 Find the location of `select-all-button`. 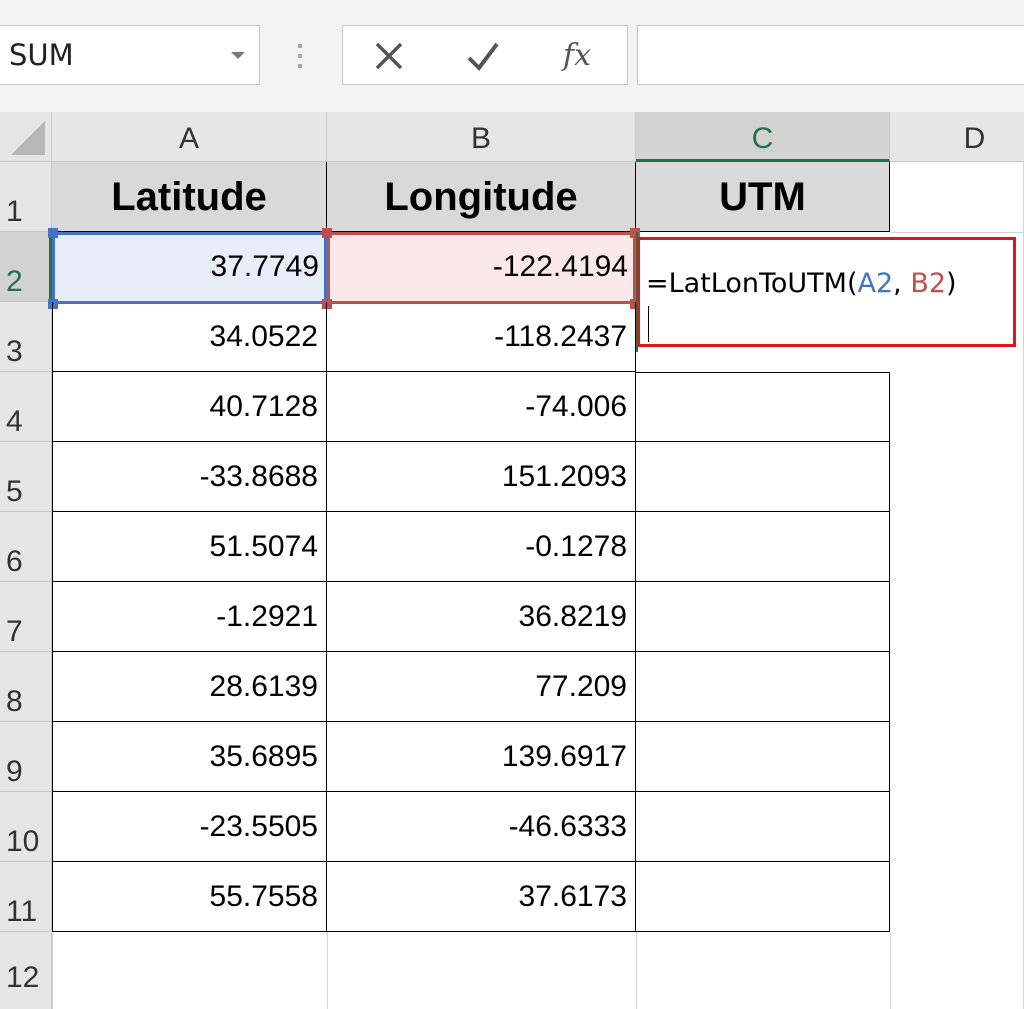

select-all-button is located at coordinates (26, 137).